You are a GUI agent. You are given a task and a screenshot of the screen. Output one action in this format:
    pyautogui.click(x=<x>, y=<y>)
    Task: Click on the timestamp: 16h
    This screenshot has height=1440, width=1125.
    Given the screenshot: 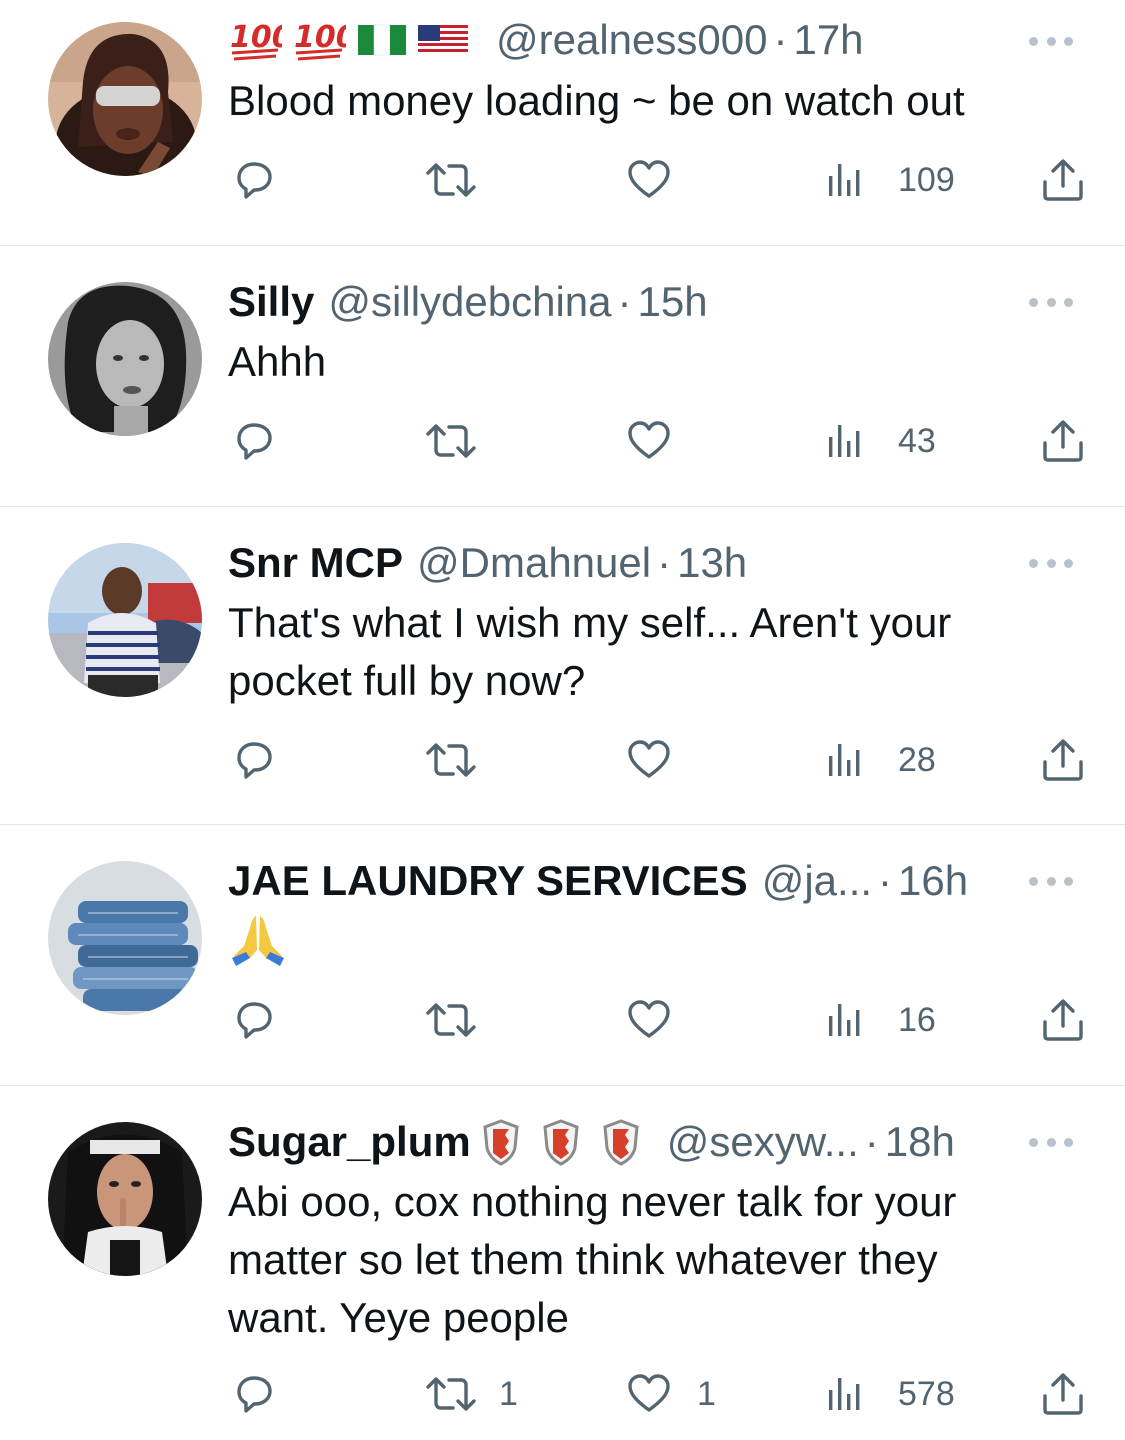 What is the action you would take?
    pyautogui.click(x=933, y=881)
    